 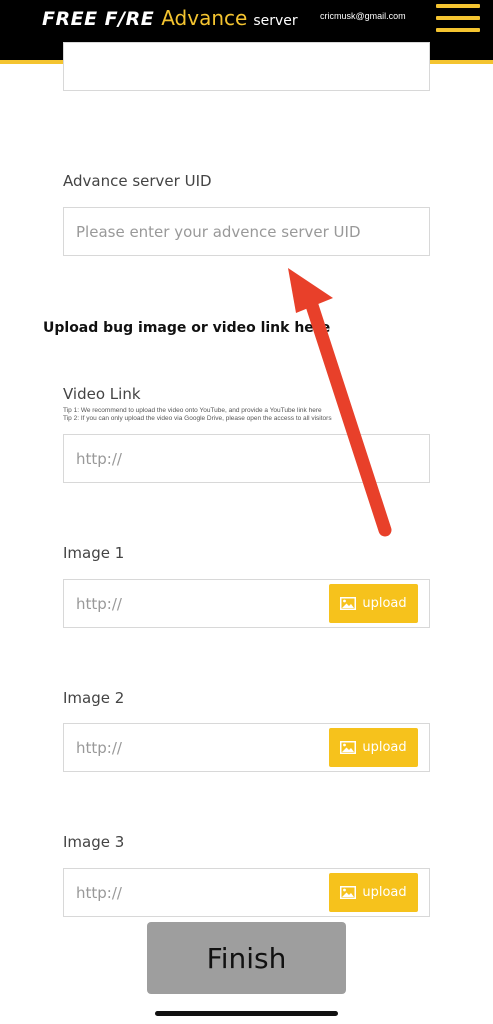 I want to click on uid-label: Advance server UID, so click(x=137, y=181).